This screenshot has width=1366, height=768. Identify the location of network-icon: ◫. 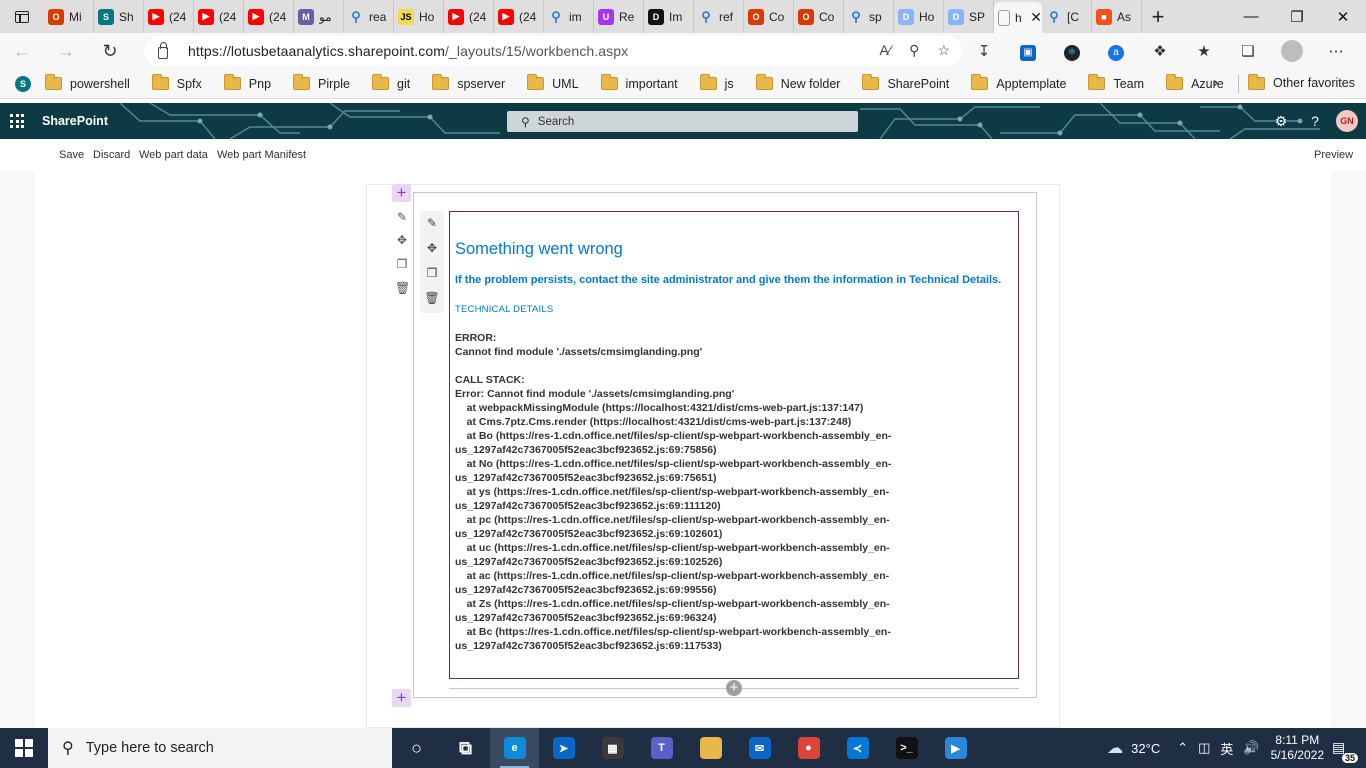
(1204, 748).